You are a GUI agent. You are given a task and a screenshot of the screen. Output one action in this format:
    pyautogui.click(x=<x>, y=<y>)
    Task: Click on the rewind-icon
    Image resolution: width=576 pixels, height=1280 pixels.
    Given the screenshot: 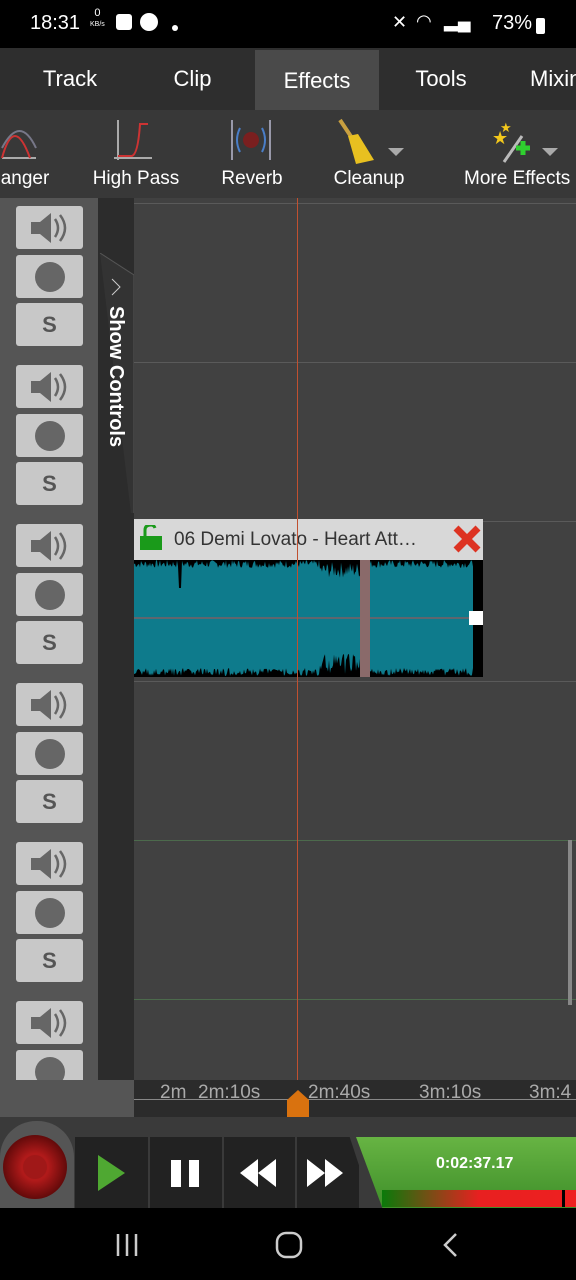 What is the action you would take?
    pyautogui.click(x=258, y=1173)
    